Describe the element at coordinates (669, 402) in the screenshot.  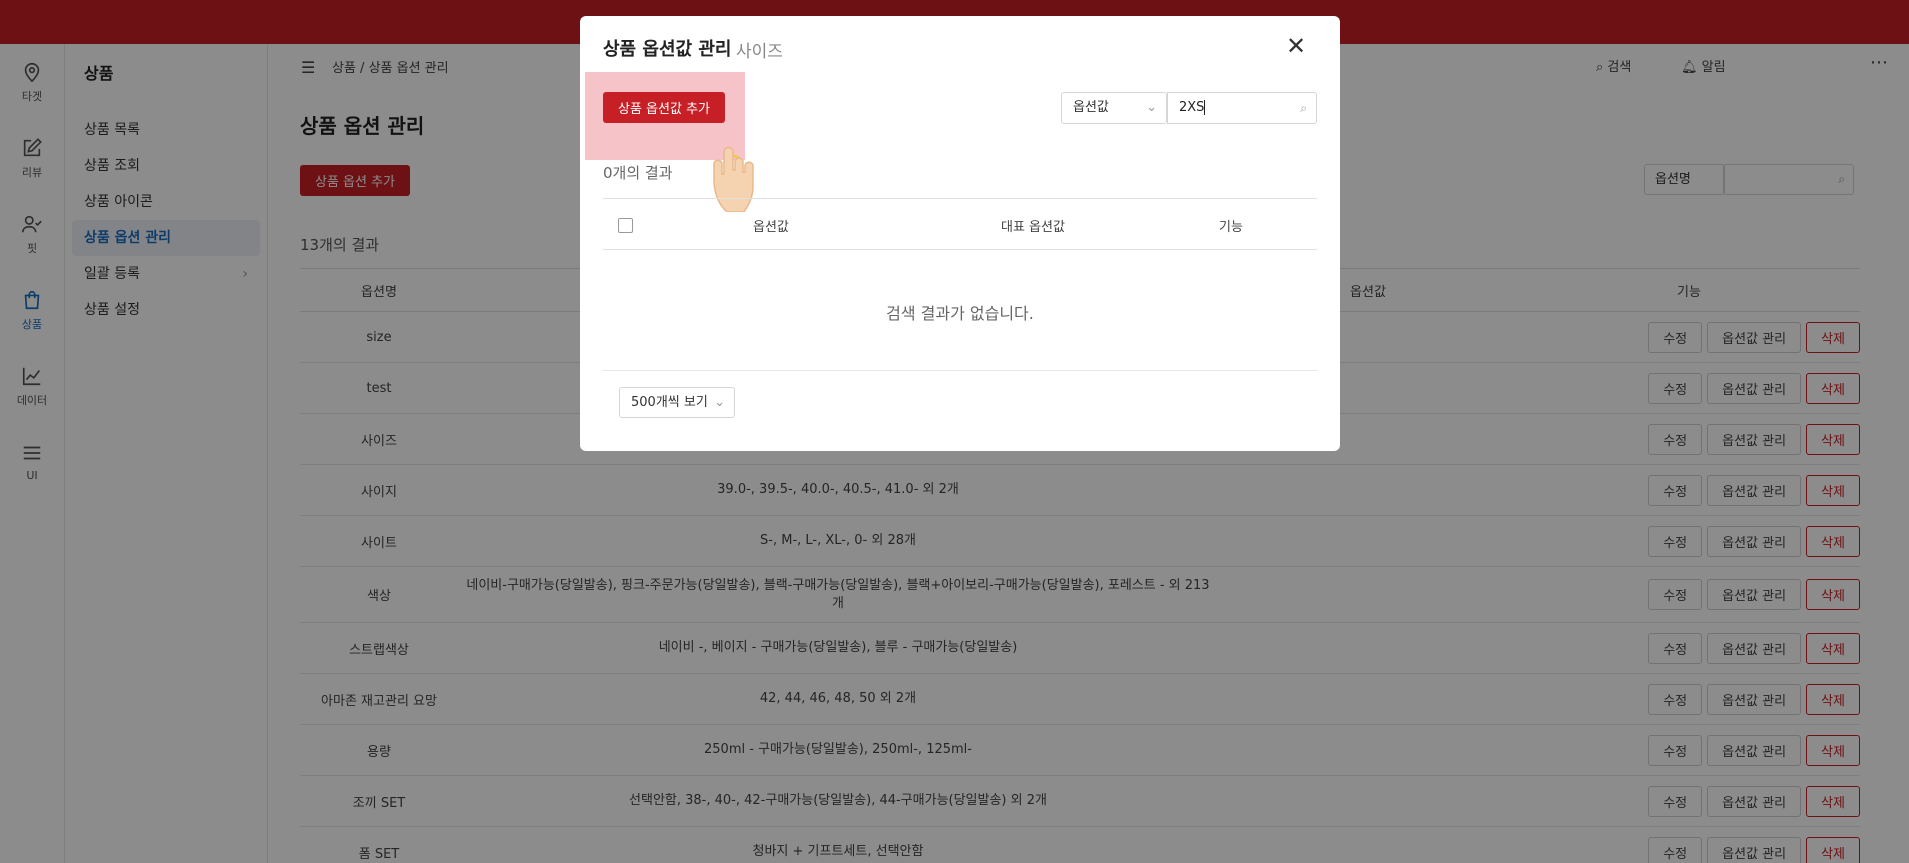
I see `page-size-value: 500개씩 보기` at that location.